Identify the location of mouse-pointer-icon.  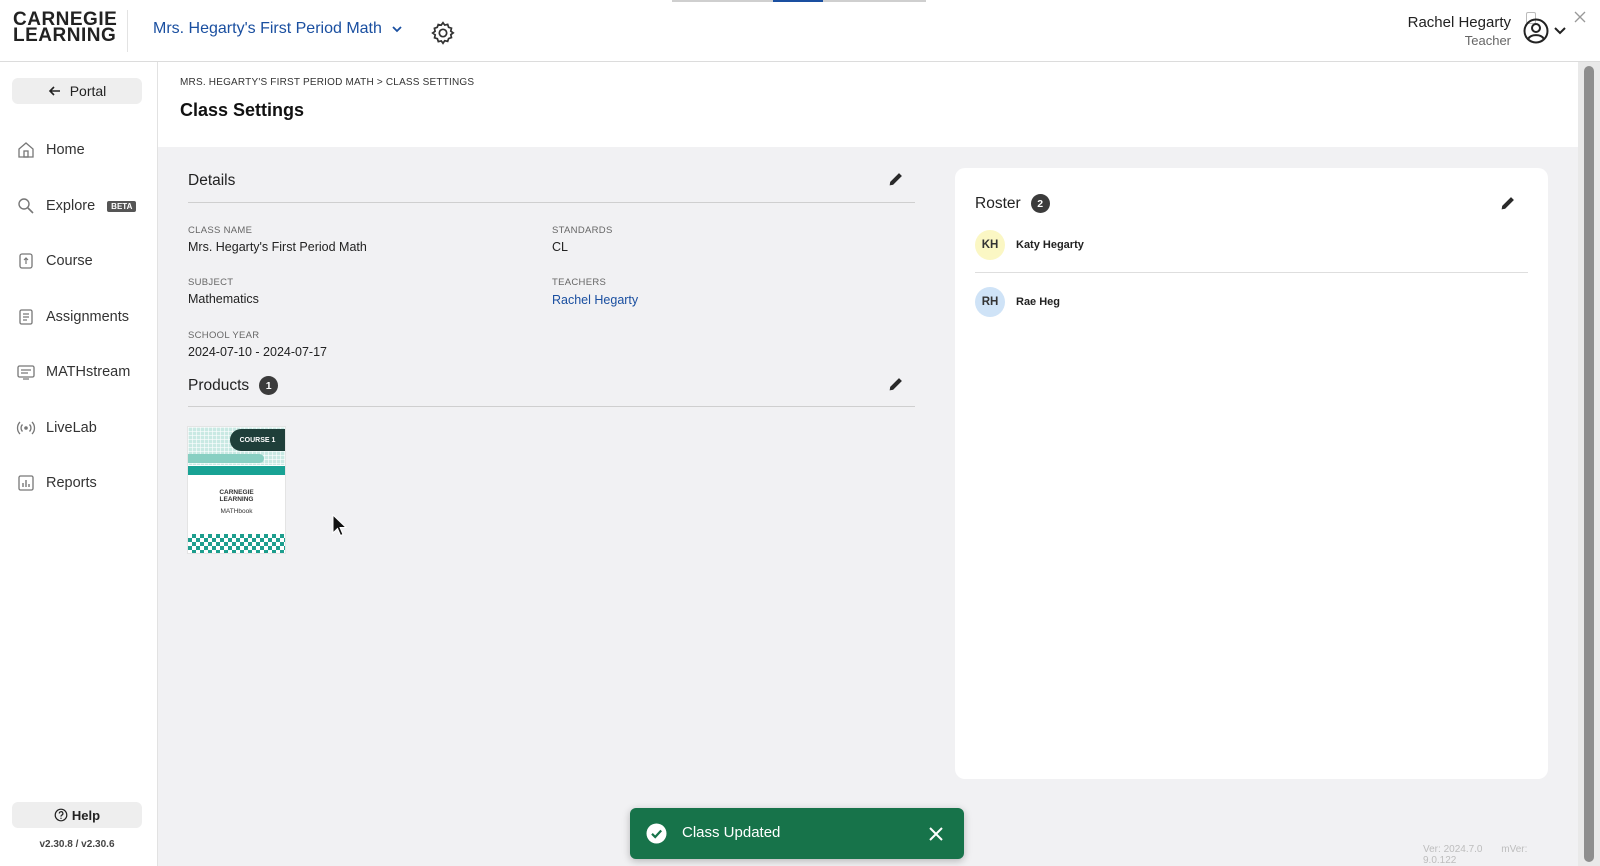
(340, 525).